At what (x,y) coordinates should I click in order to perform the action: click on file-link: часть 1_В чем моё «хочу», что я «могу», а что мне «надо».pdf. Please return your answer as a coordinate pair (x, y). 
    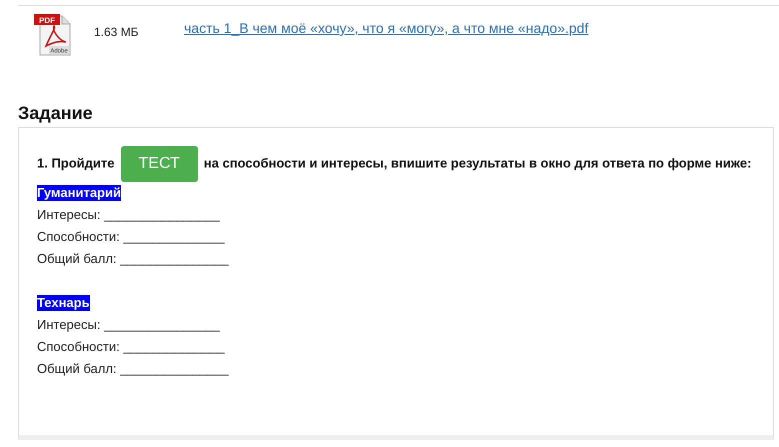
    Looking at the image, I should click on (386, 28).